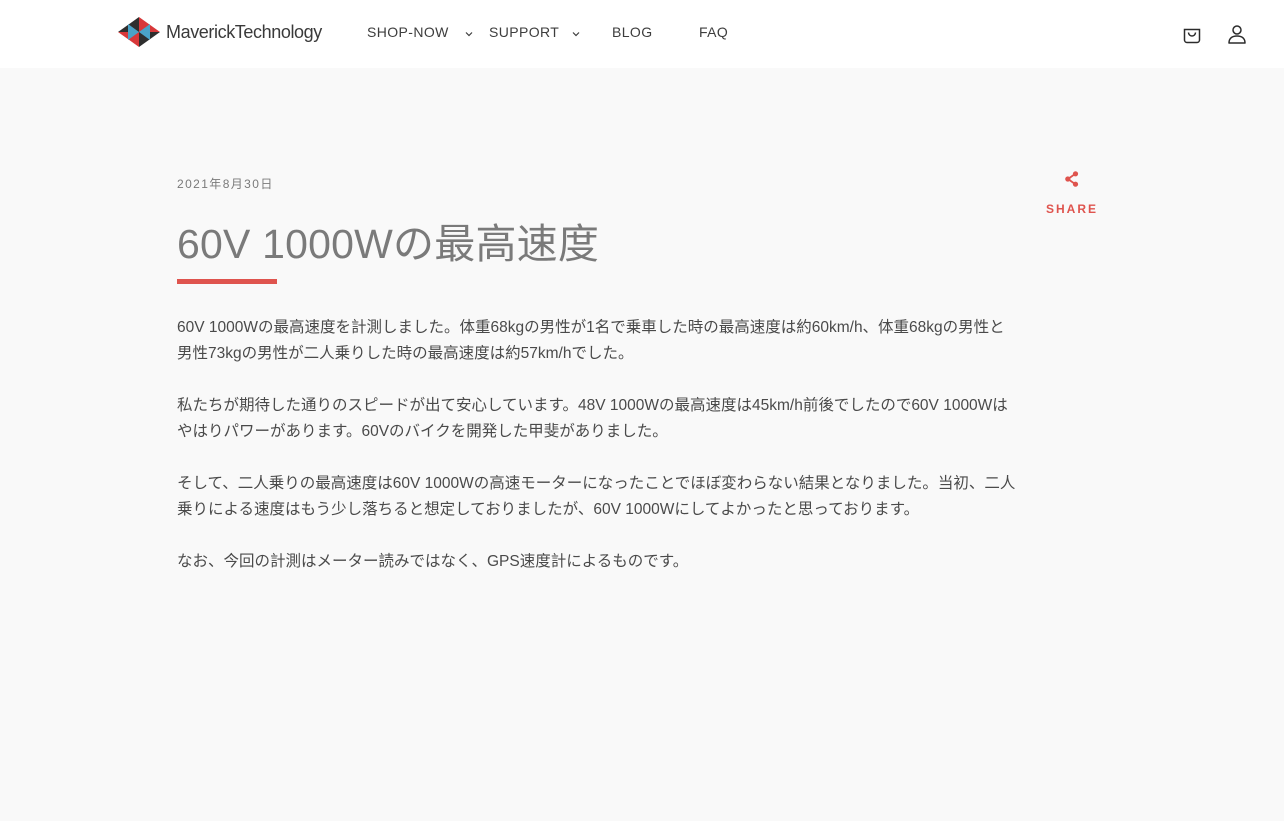  Describe the element at coordinates (139, 32) in the screenshot. I see `logo-icon` at that location.